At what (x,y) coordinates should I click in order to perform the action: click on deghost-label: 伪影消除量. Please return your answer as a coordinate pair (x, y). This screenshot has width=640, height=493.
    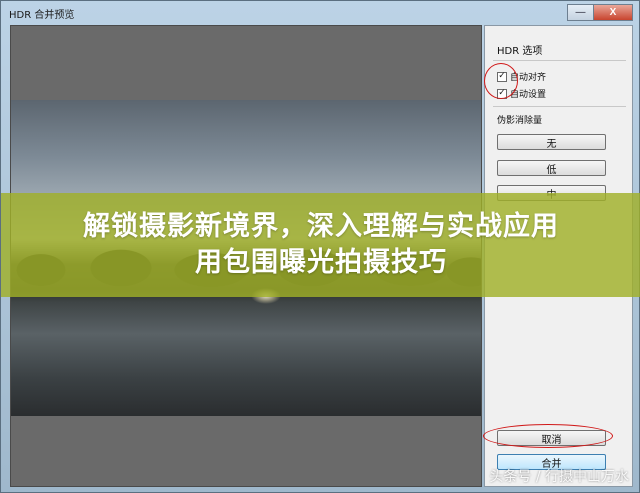
    Looking at the image, I should click on (520, 121).